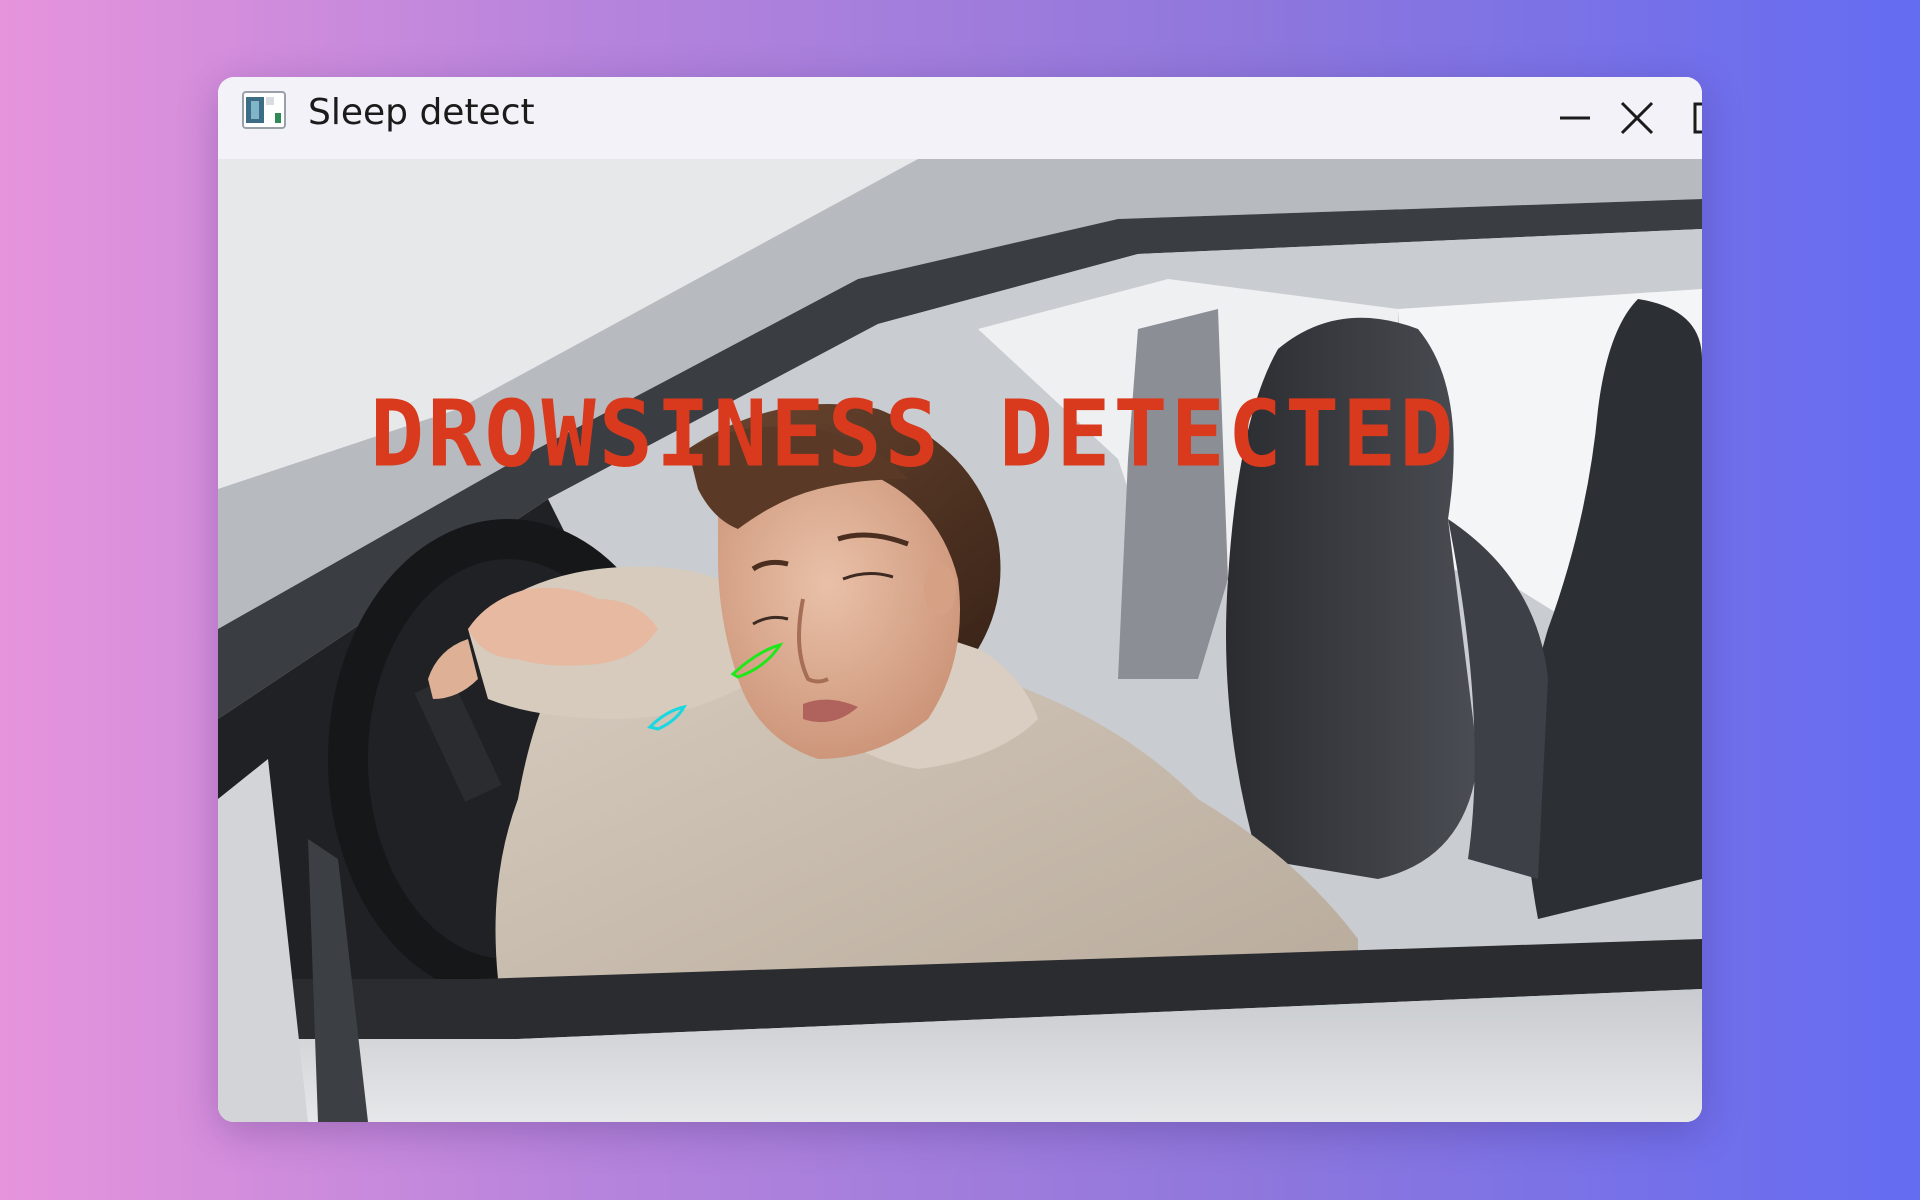  I want to click on close-icon, so click(1637, 118).